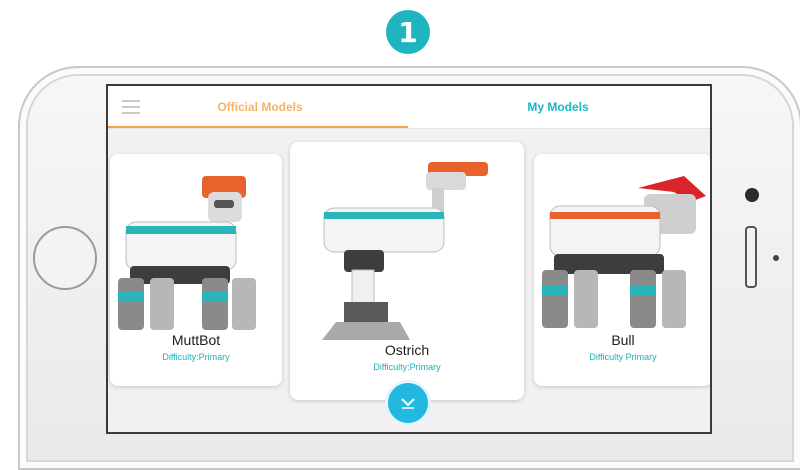  What do you see at coordinates (752, 195) in the screenshot?
I see `camera-icon` at bounding box center [752, 195].